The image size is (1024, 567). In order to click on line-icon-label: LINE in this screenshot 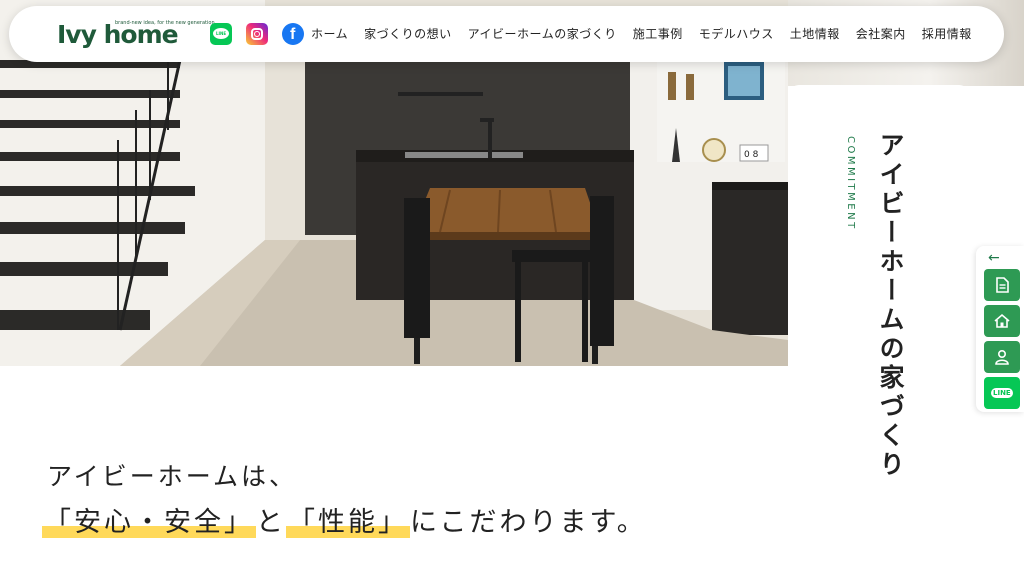, I will do `click(221, 33)`.